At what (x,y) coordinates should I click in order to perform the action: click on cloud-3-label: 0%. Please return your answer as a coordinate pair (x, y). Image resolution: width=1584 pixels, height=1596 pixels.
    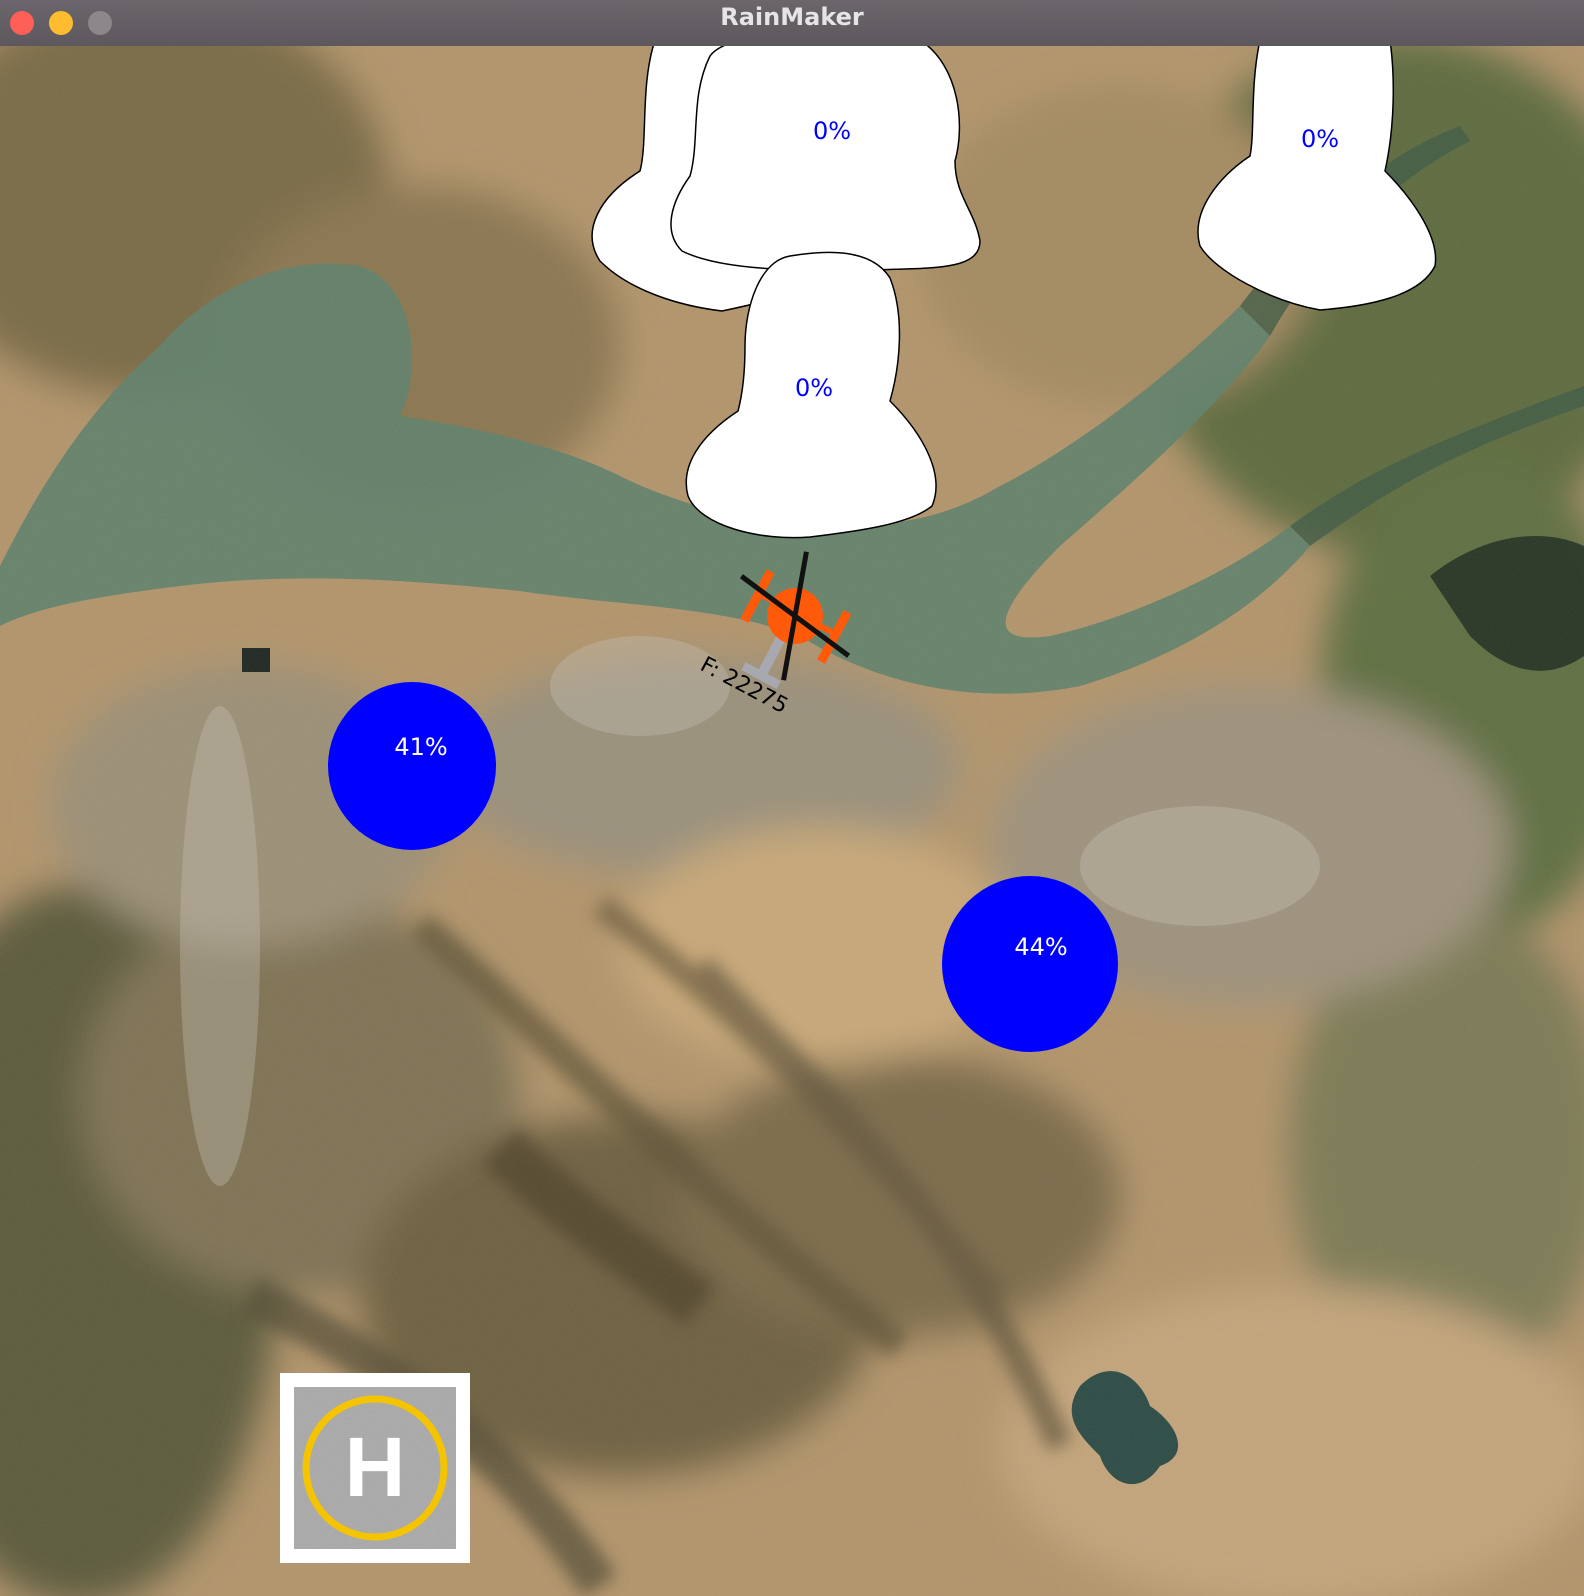
    Looking at the image, I should click on (814, 388).